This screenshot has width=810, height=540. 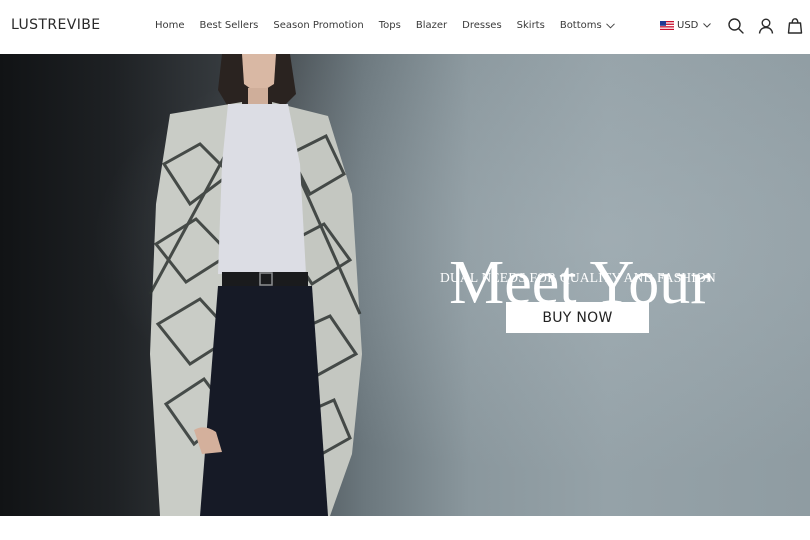 What do you see at coordinates (318, 25) in the screenshot?
I see `nav-season-promotion: Season Promotion` at bounding box center [318, 25].